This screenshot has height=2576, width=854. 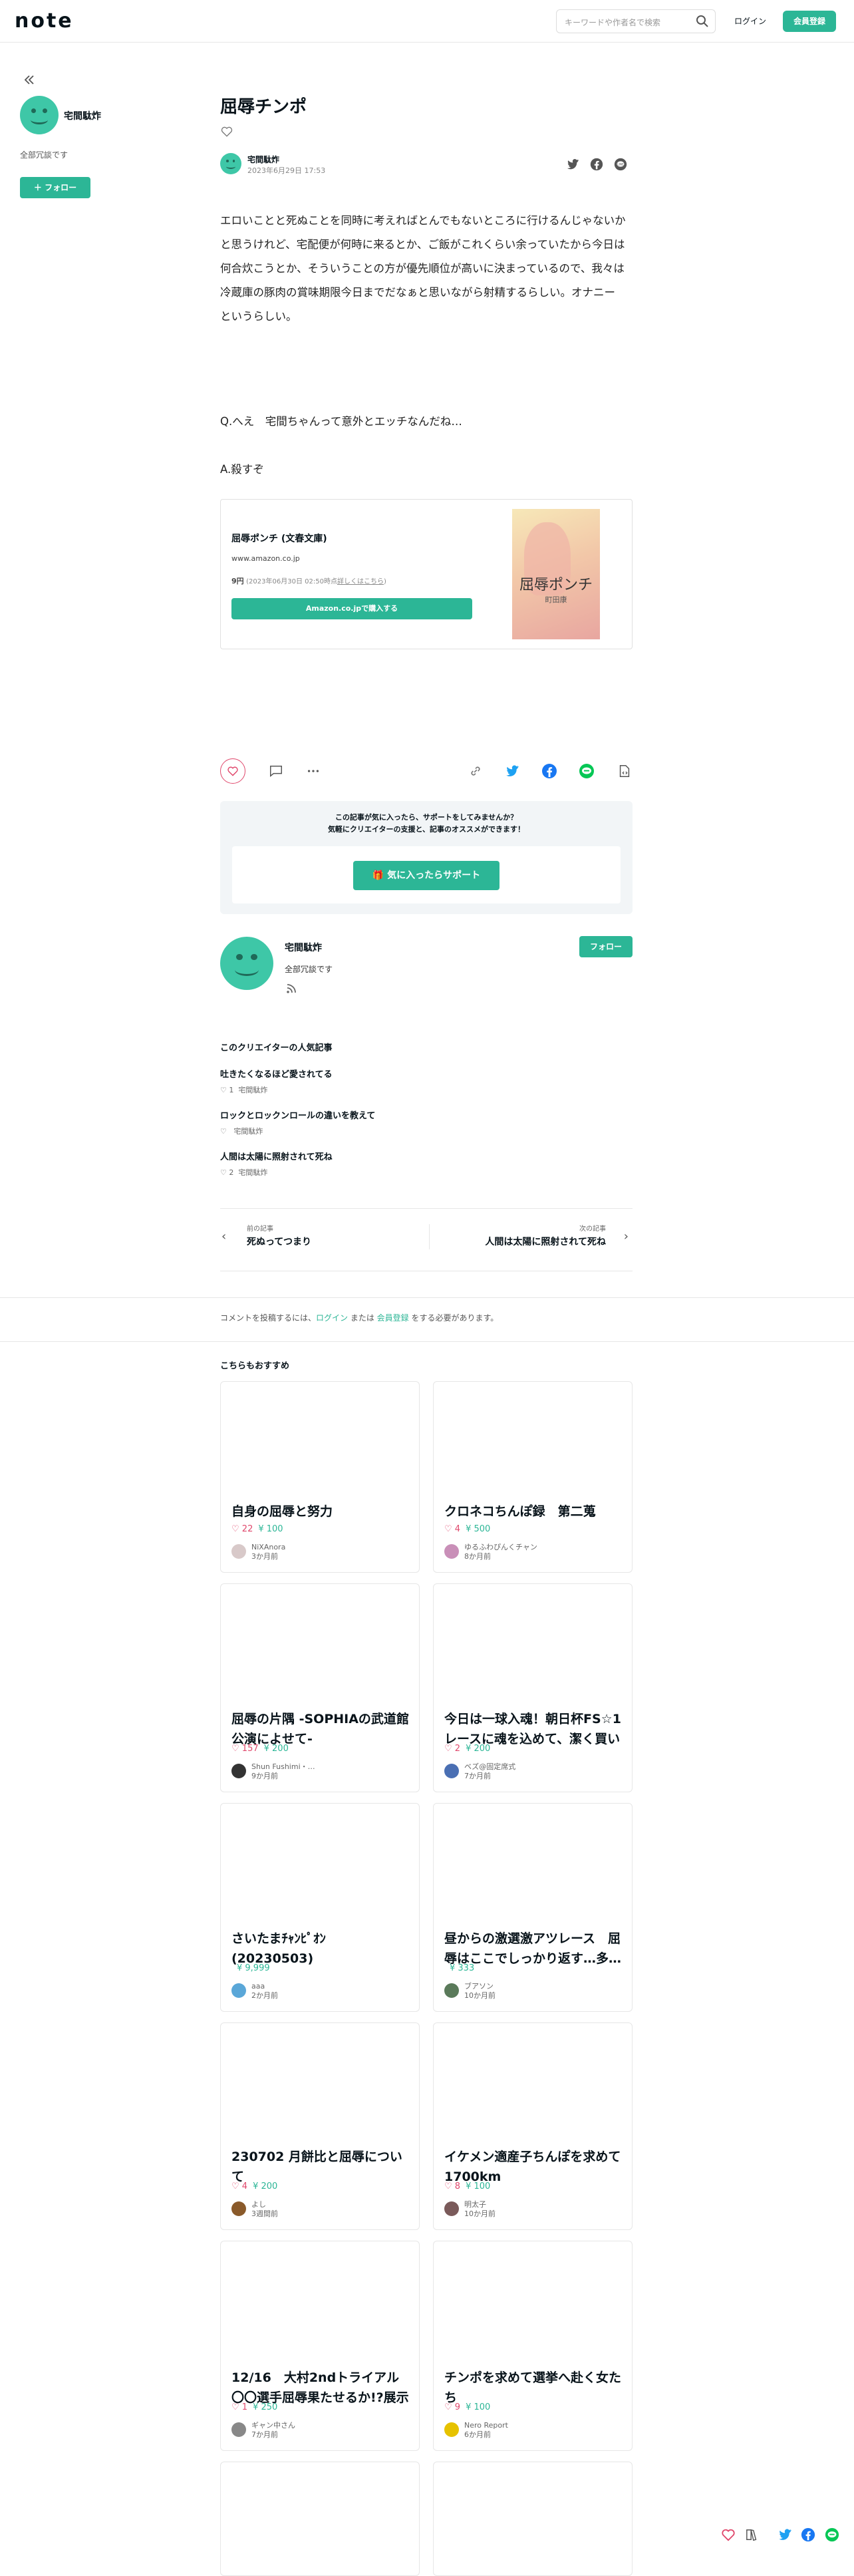 I want to click on comment-login-link: ログイン, so click(x=332, y=1318).